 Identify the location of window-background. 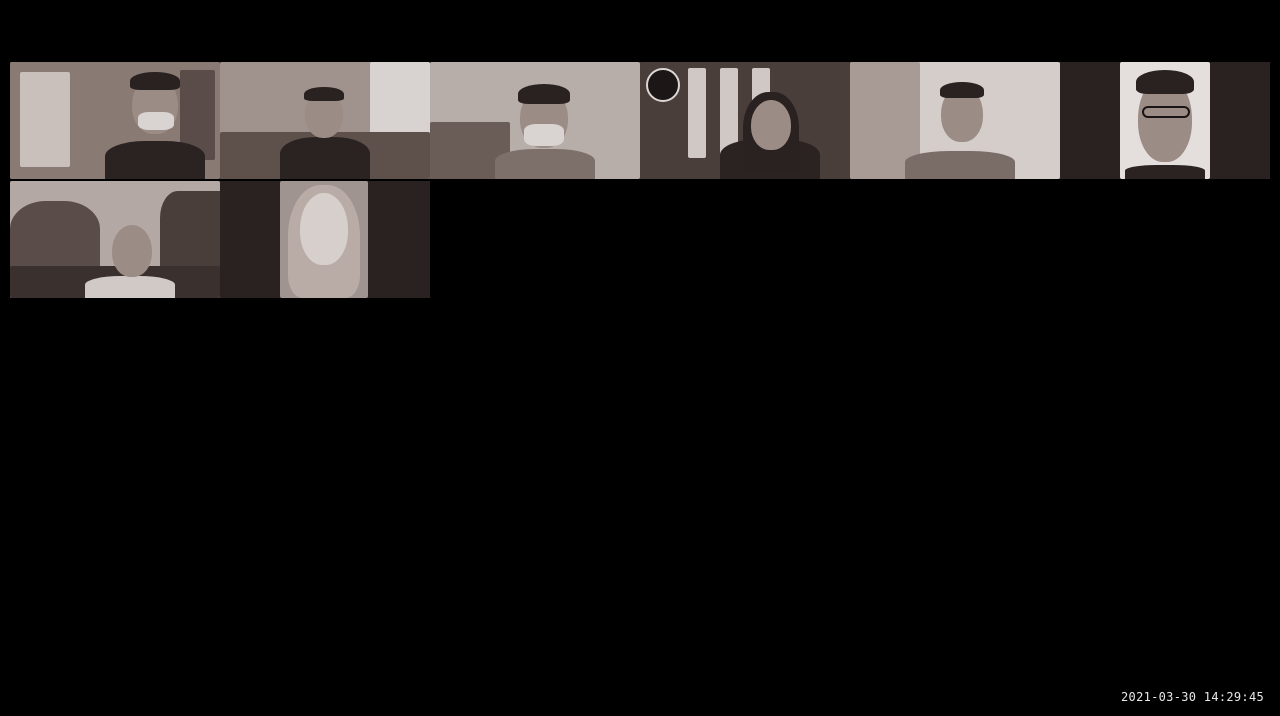
(697, 113).